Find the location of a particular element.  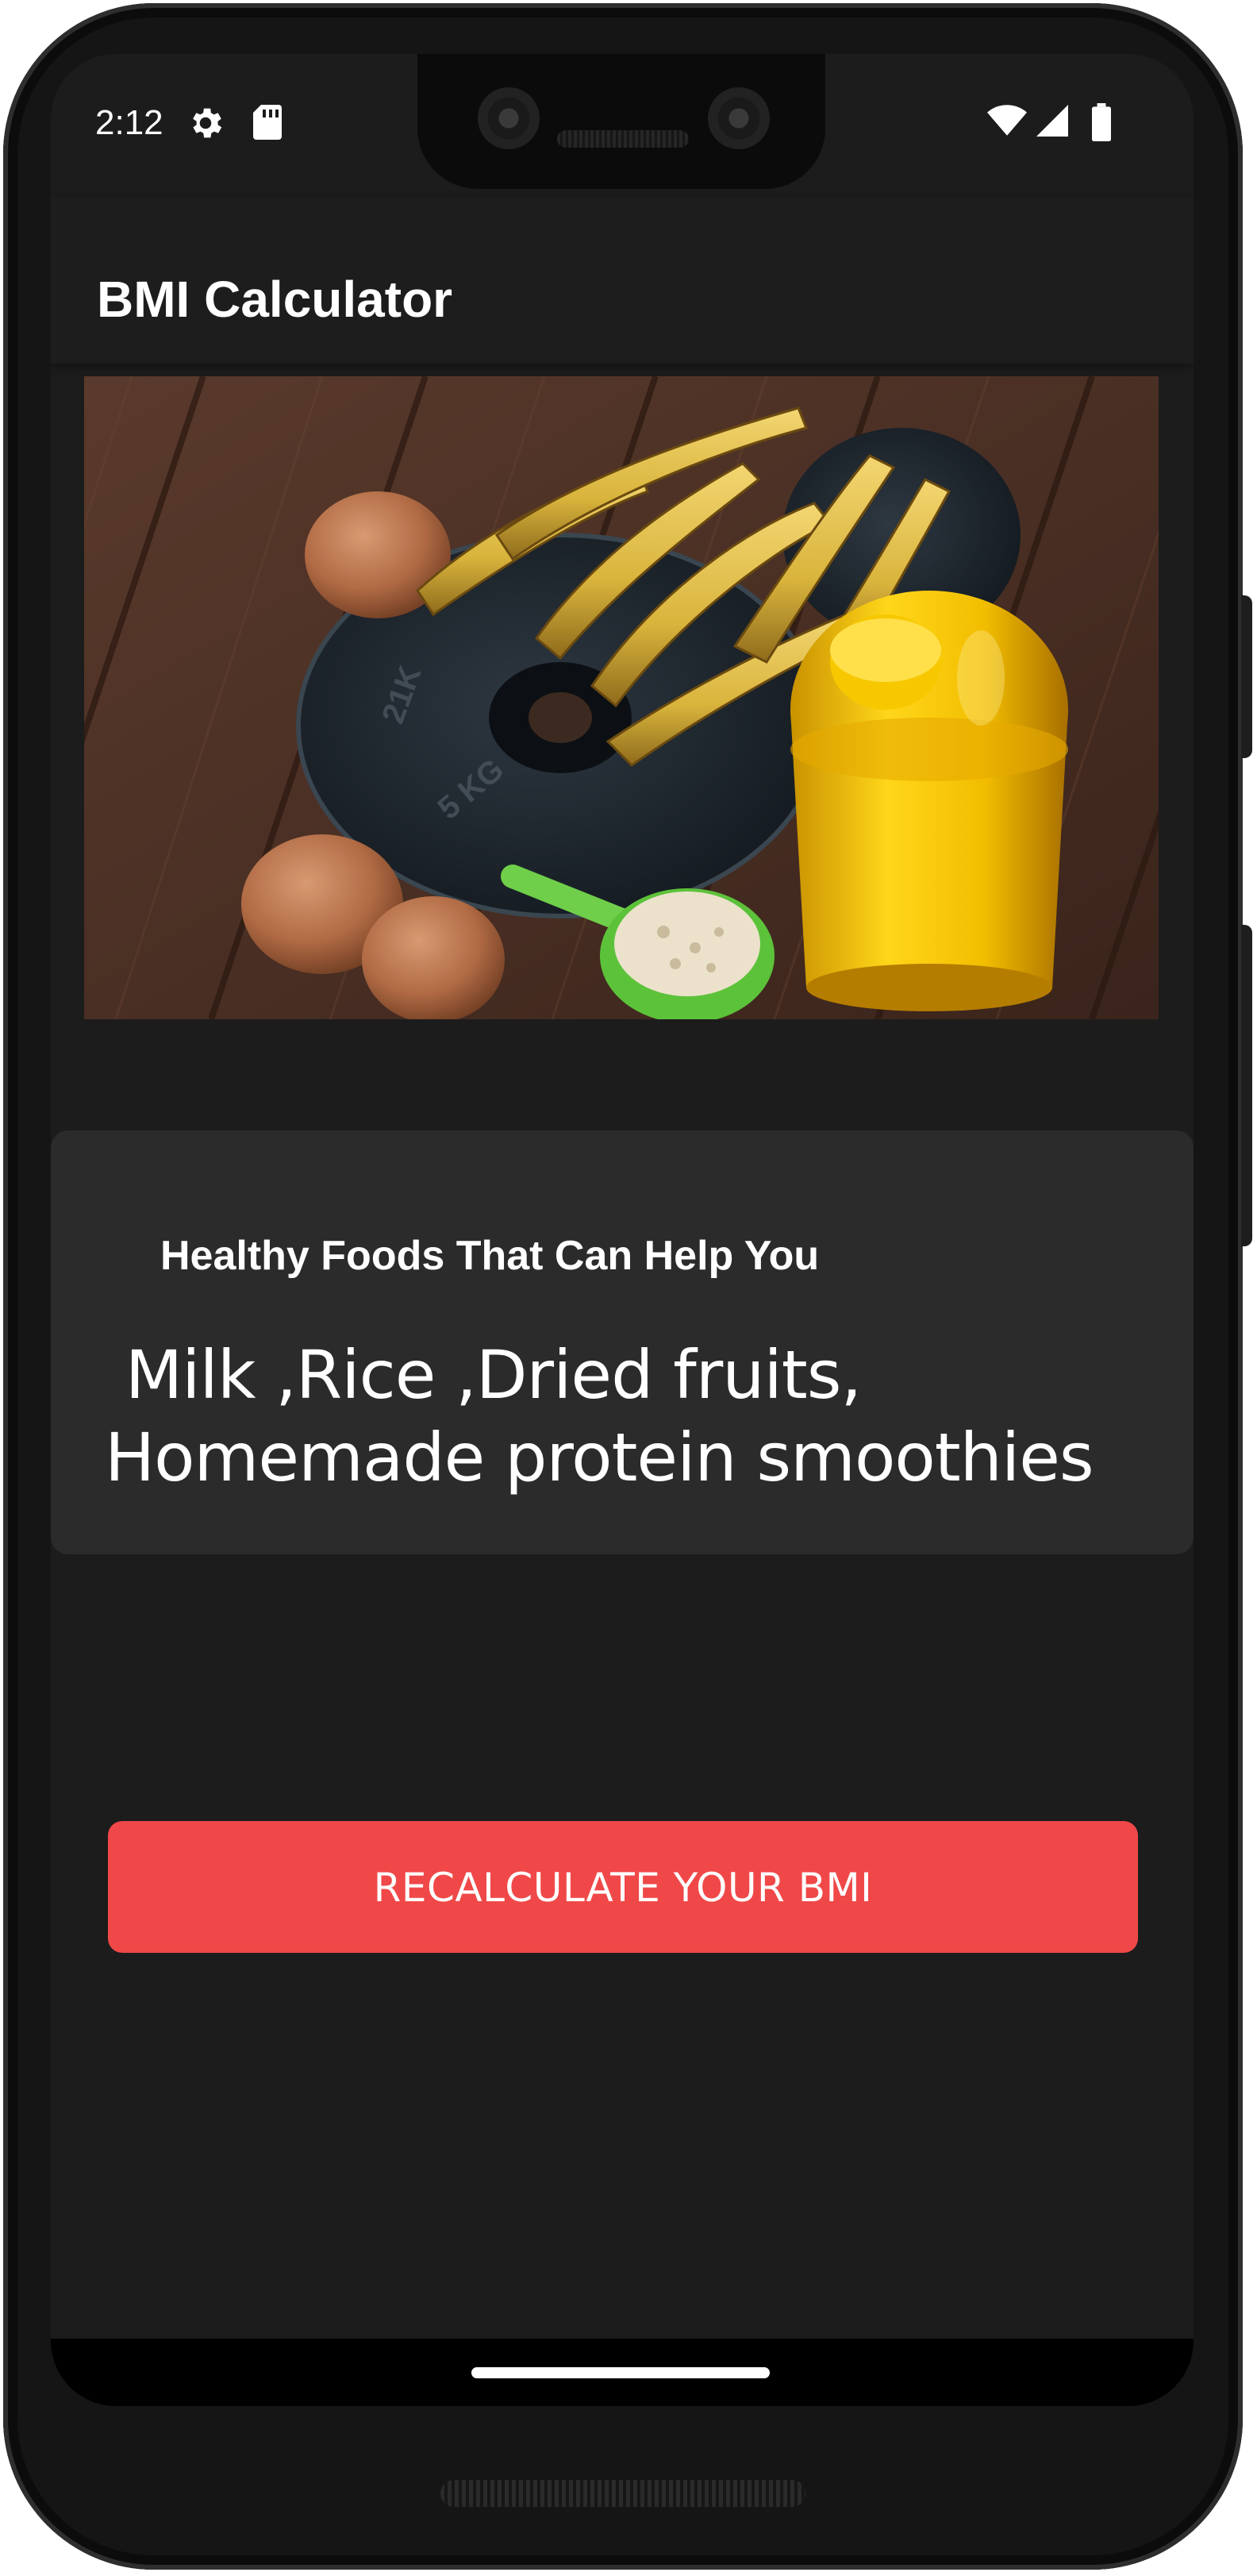

status-bar: 2:12 is located at coordinates (622, 125).